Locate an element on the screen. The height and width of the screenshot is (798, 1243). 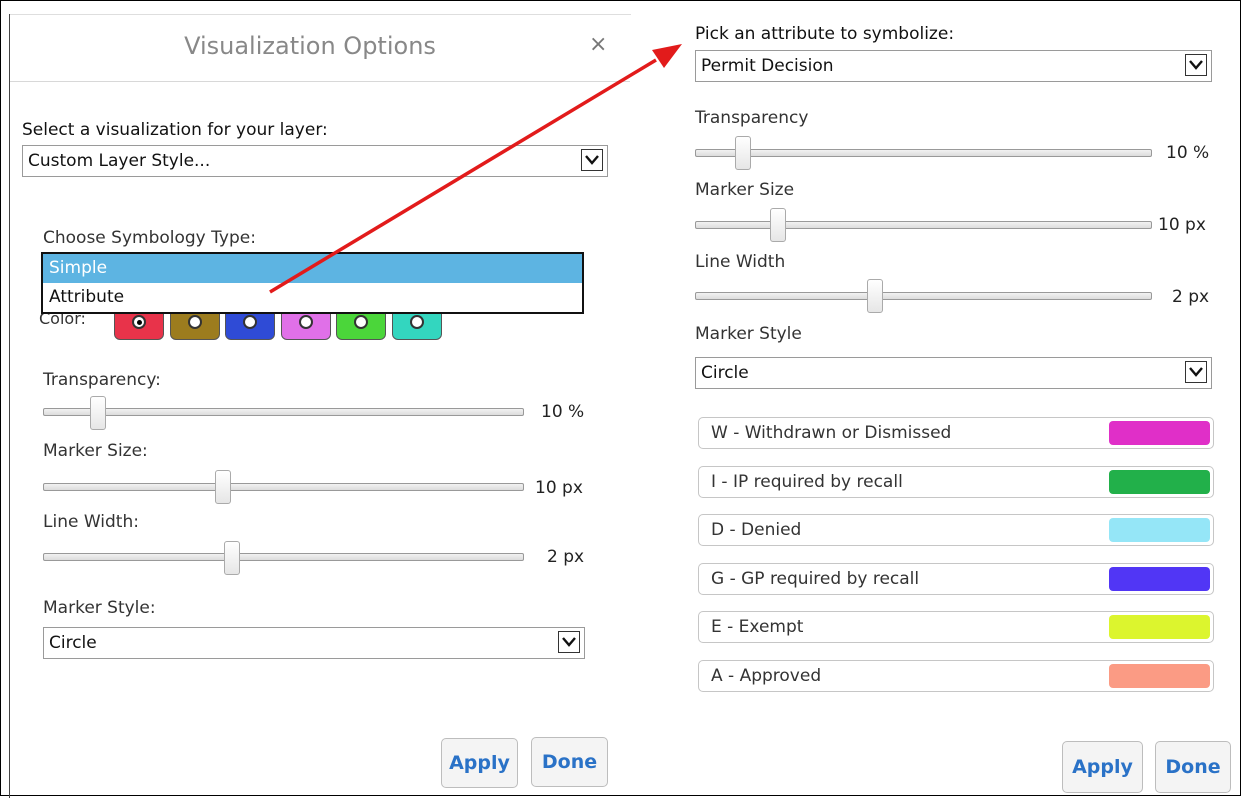
dialog-left-border is located at coordinates (9, 406).